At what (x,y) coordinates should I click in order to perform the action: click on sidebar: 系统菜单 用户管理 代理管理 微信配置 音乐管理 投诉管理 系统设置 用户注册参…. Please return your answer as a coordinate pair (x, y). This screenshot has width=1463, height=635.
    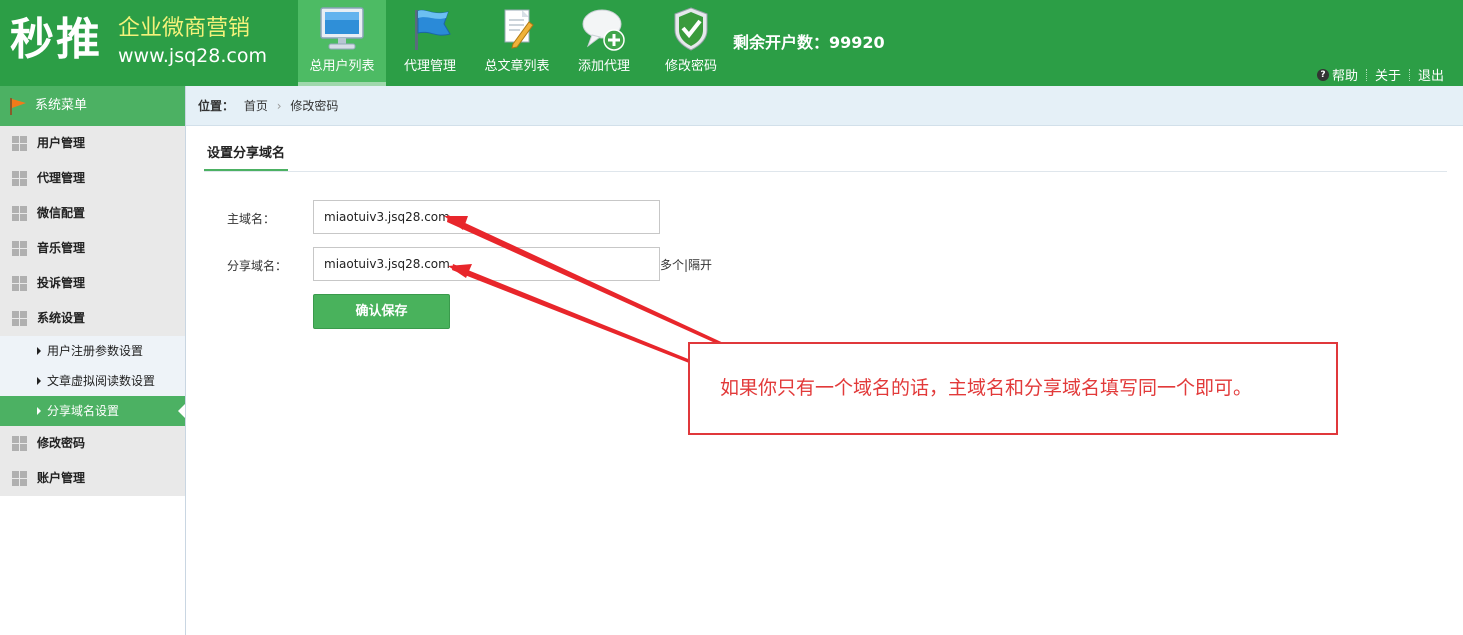
    Looking at the image, I should click on (93, 360).